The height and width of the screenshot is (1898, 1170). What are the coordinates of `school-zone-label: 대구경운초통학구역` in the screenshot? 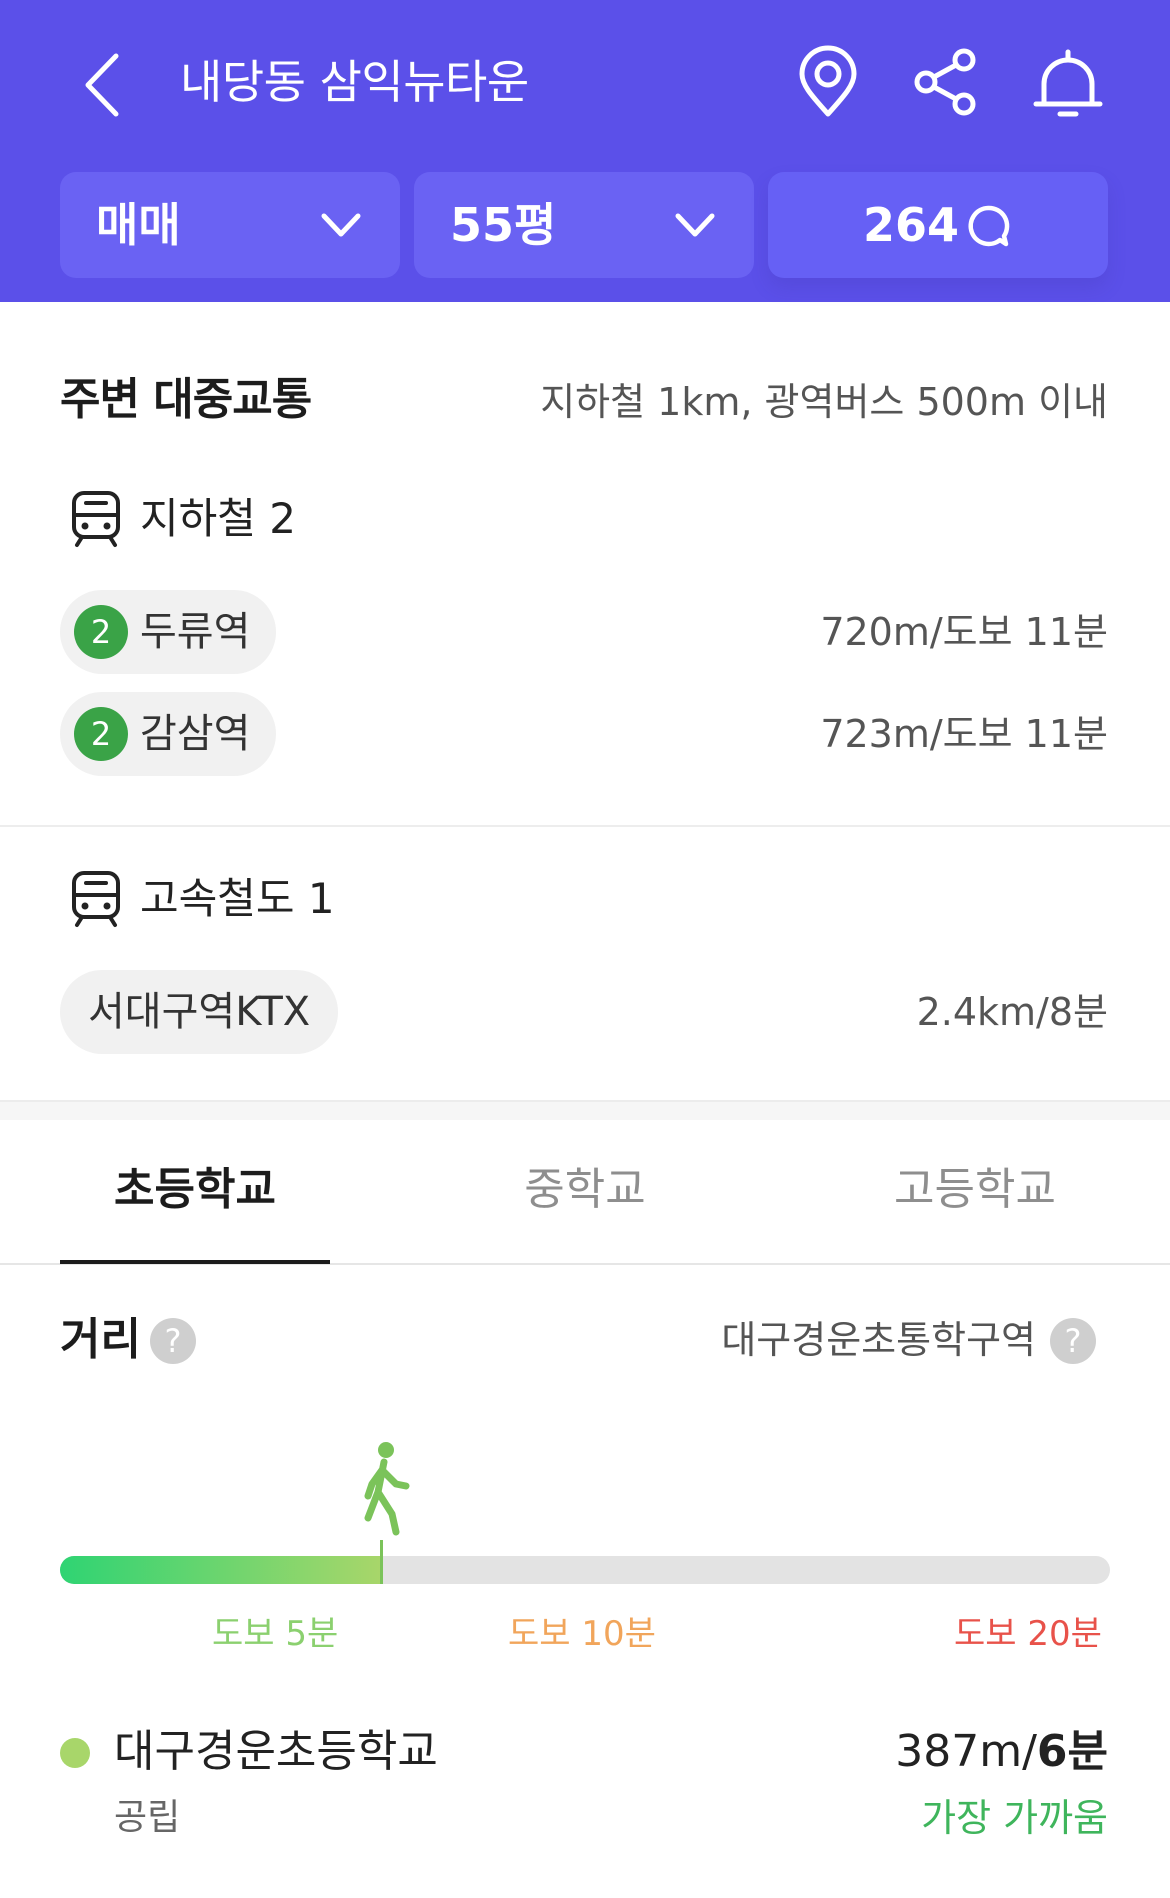 It's located at (878, 1340).